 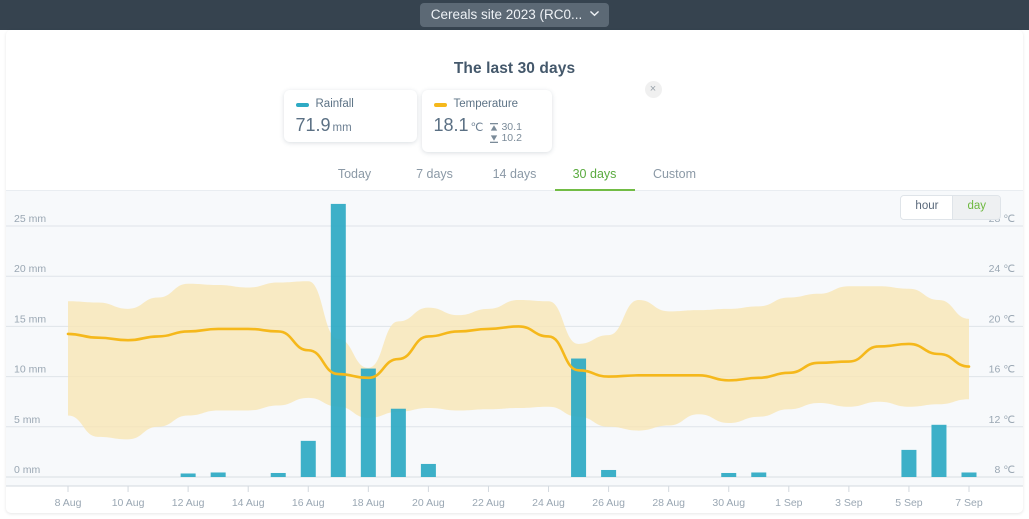 What do you see at coordinates (308, 503) in the screenshot?
I see `x-axis-tick-label: 16 Aug` at bounding box center [308, 503].